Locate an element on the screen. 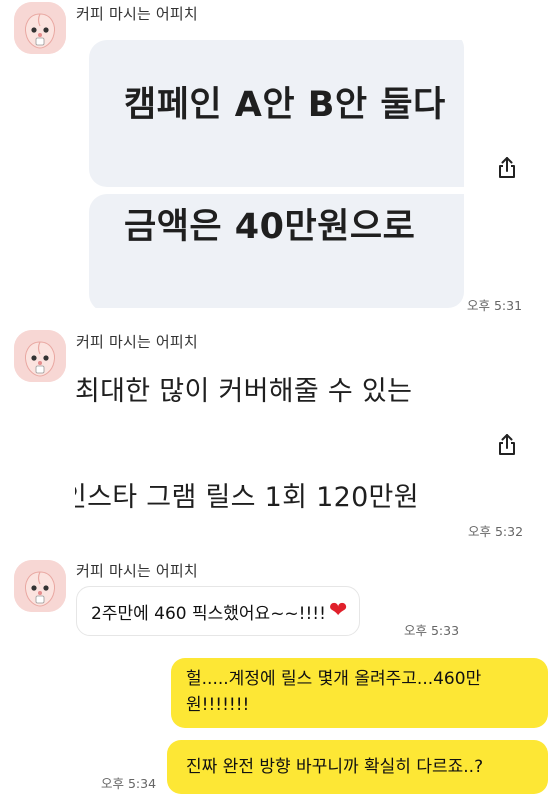  message-time: 오후 5:31 is located at coordinates (495, 305).